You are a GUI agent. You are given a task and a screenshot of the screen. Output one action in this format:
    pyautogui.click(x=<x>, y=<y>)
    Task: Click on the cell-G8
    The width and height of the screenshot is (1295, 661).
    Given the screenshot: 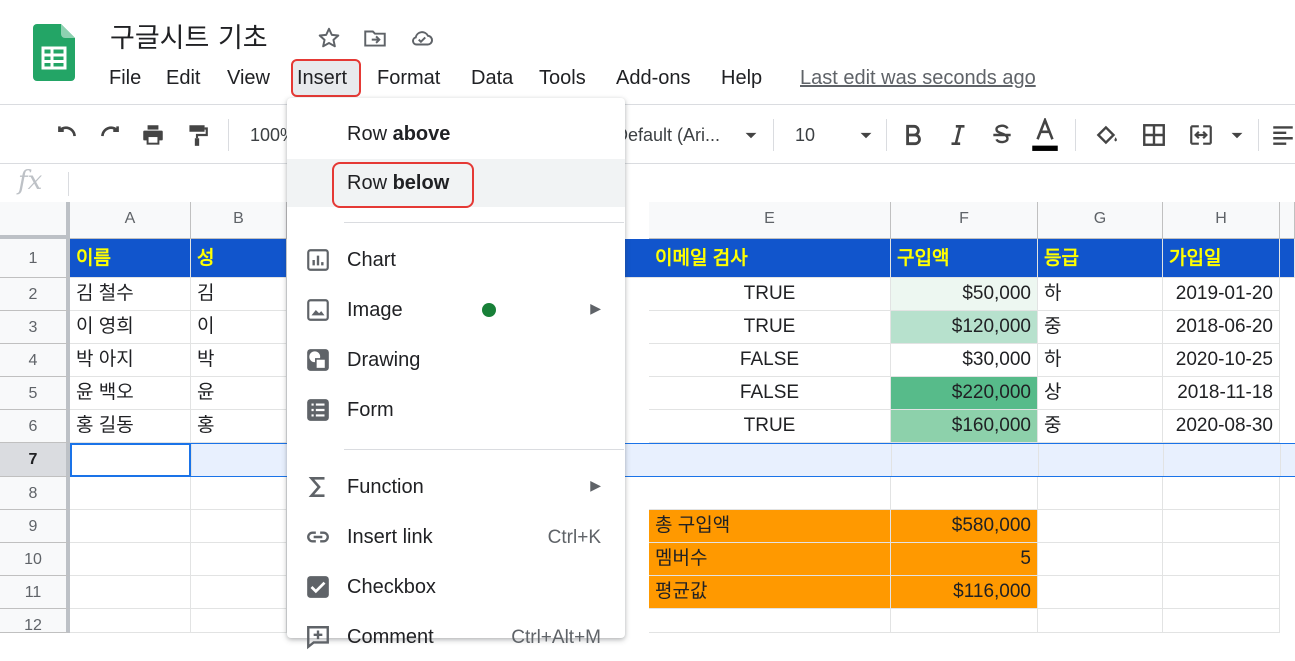 What is the action you would take?
    pyautogui.click(x=1100, y=493)
    